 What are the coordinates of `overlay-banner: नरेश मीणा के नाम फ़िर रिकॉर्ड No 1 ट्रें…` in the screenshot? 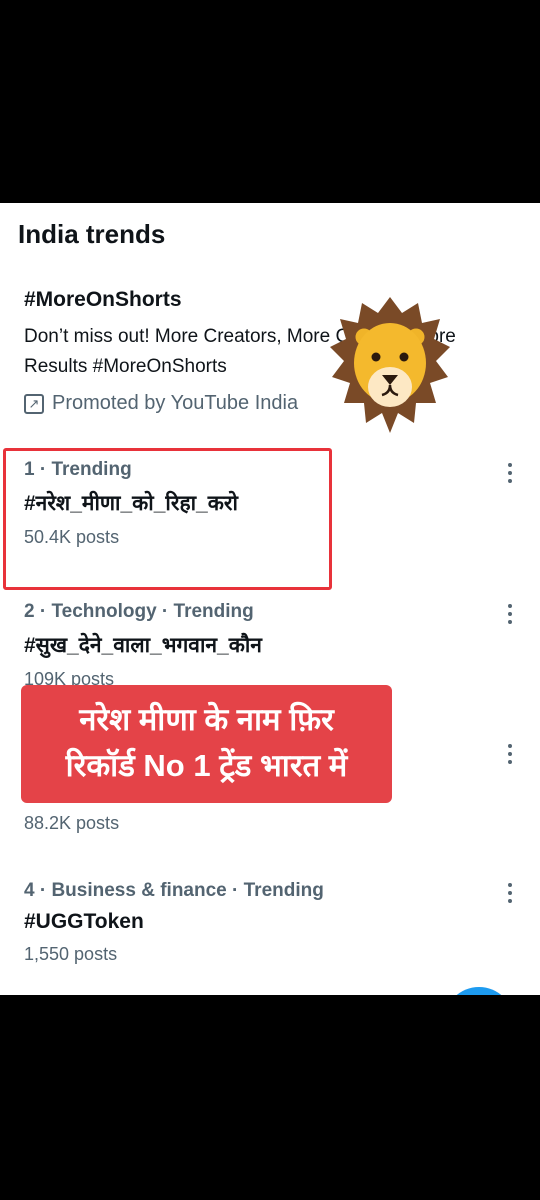 It's located at (206, 744).